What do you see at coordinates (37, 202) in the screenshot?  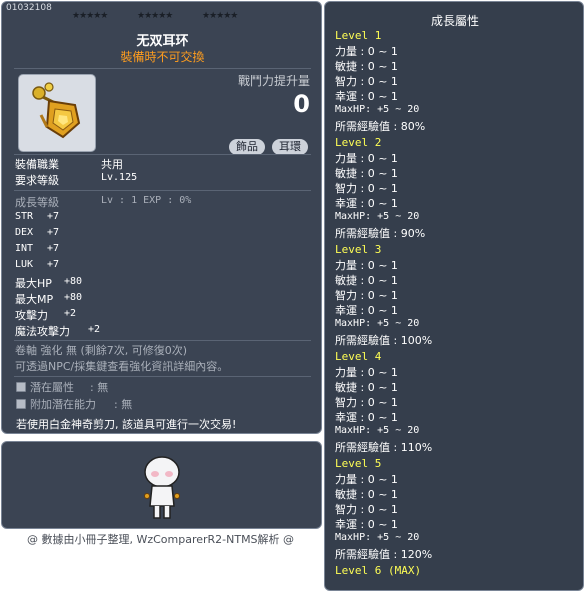 I see `growth-level-label: 成長等級` at bounding box center [37, 202].